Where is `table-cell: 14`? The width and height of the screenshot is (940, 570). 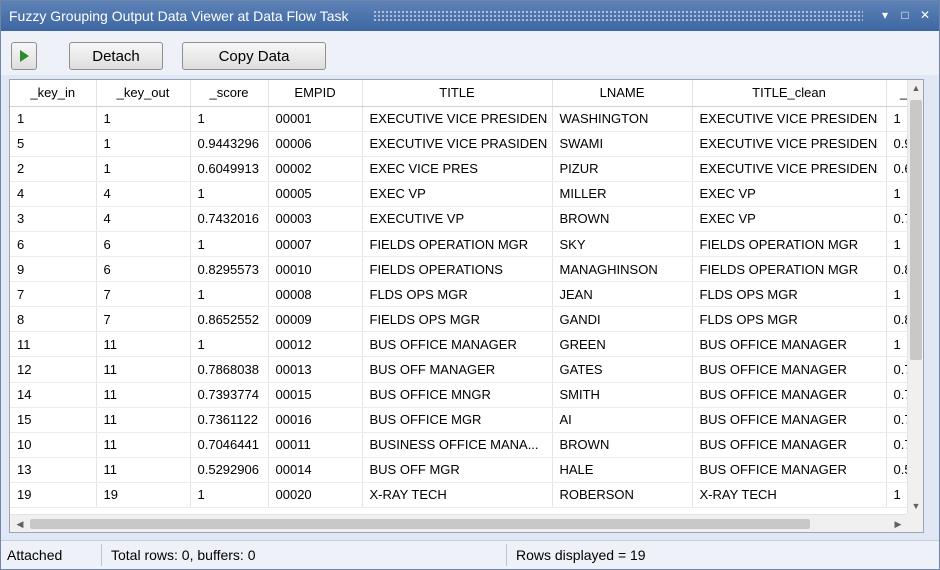
table-cell: 14 is located at coordinates (53, 395).